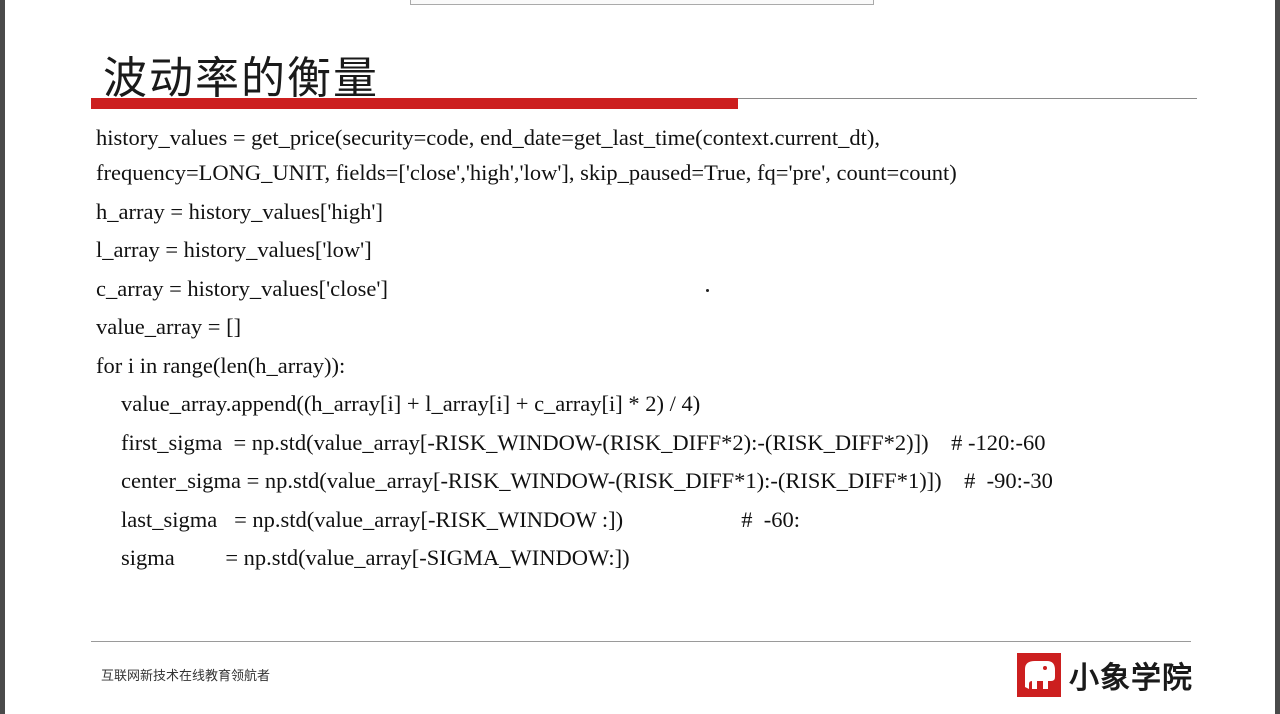 The height and width of the screenshot is (714, 1280). Describe the element at coordinates (169, 326) in the screenshot. I see `code-line: value_array = []` at that location.